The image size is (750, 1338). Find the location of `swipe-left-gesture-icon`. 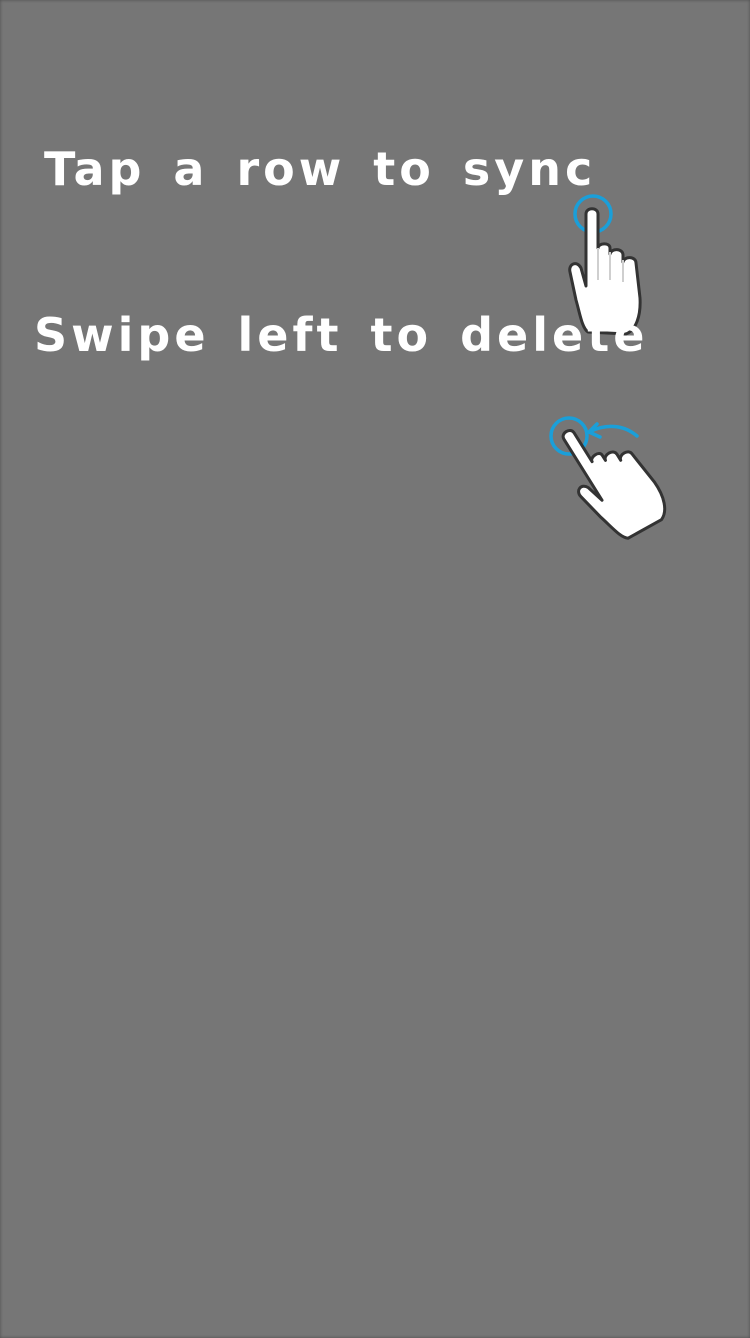

swipe-left-gesture-icon is located at coordinates (610, 480).